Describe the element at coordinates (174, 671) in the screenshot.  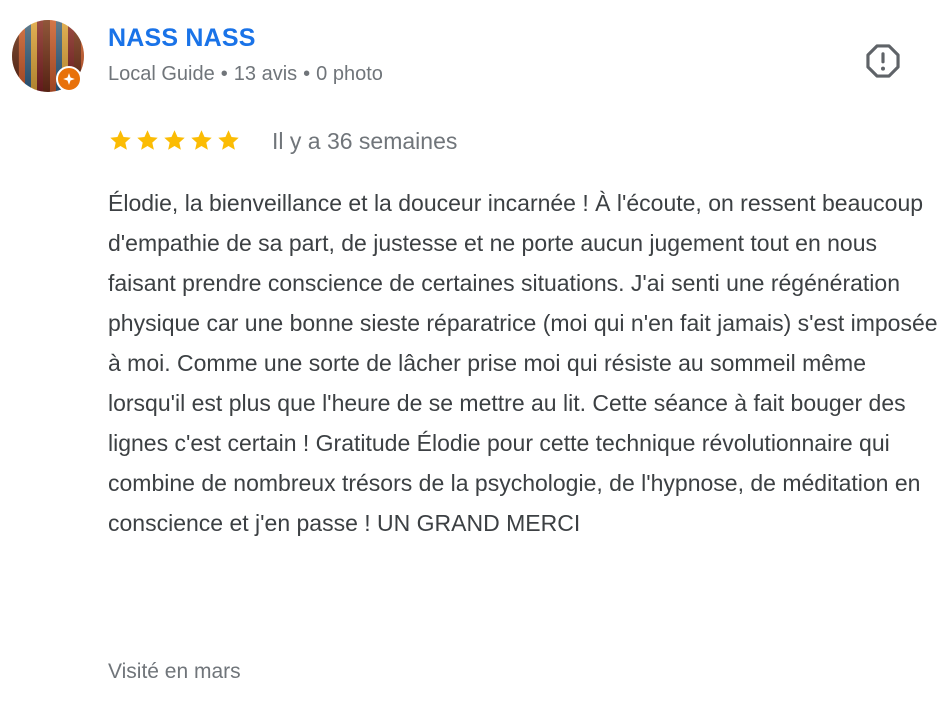
I see `visit-info: Visité en mars` at that location.